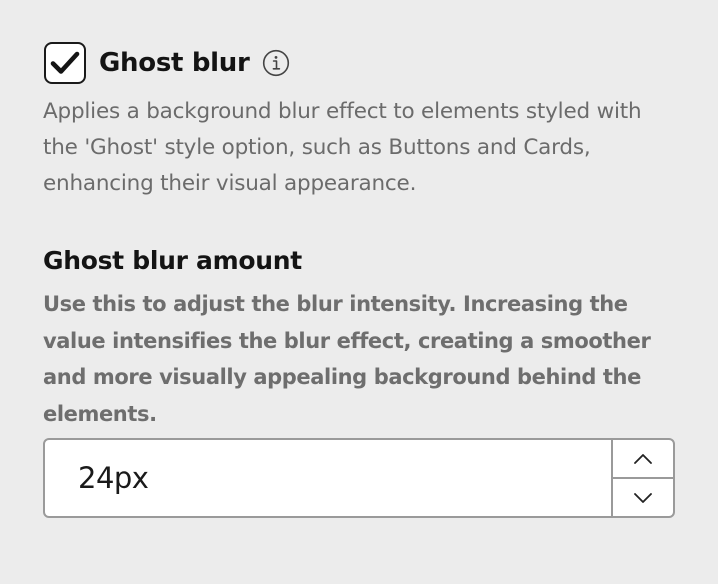 The image size is (718, 584). Describe the element at coordinates (172, 260) in the screenshot. I see `ghost-blur-amount-title: Ghost blur amount` at that location.